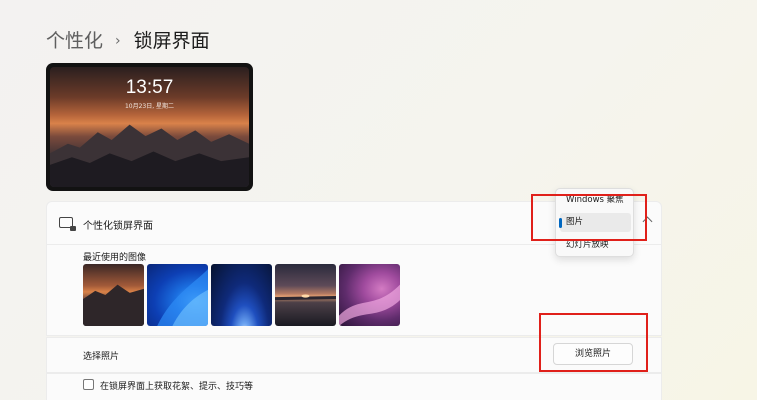 This screenshot has width=757, height=400. What do you see at coordinates (88, 384) in the screenshot?
I see `tips-checkbox` at bounding box center [88, 384].